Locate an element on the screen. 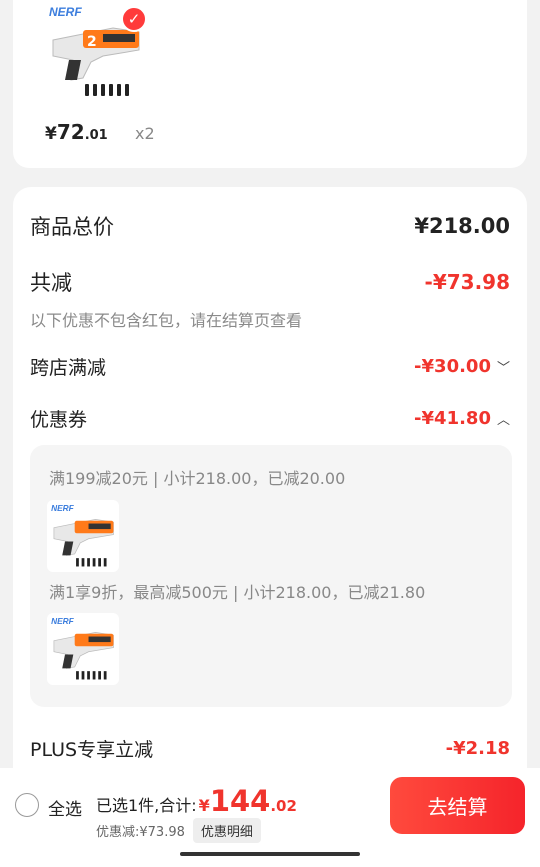 This screenshot has width=540, height=867. brand-logo: NERF is located at coordinates (65, 12).